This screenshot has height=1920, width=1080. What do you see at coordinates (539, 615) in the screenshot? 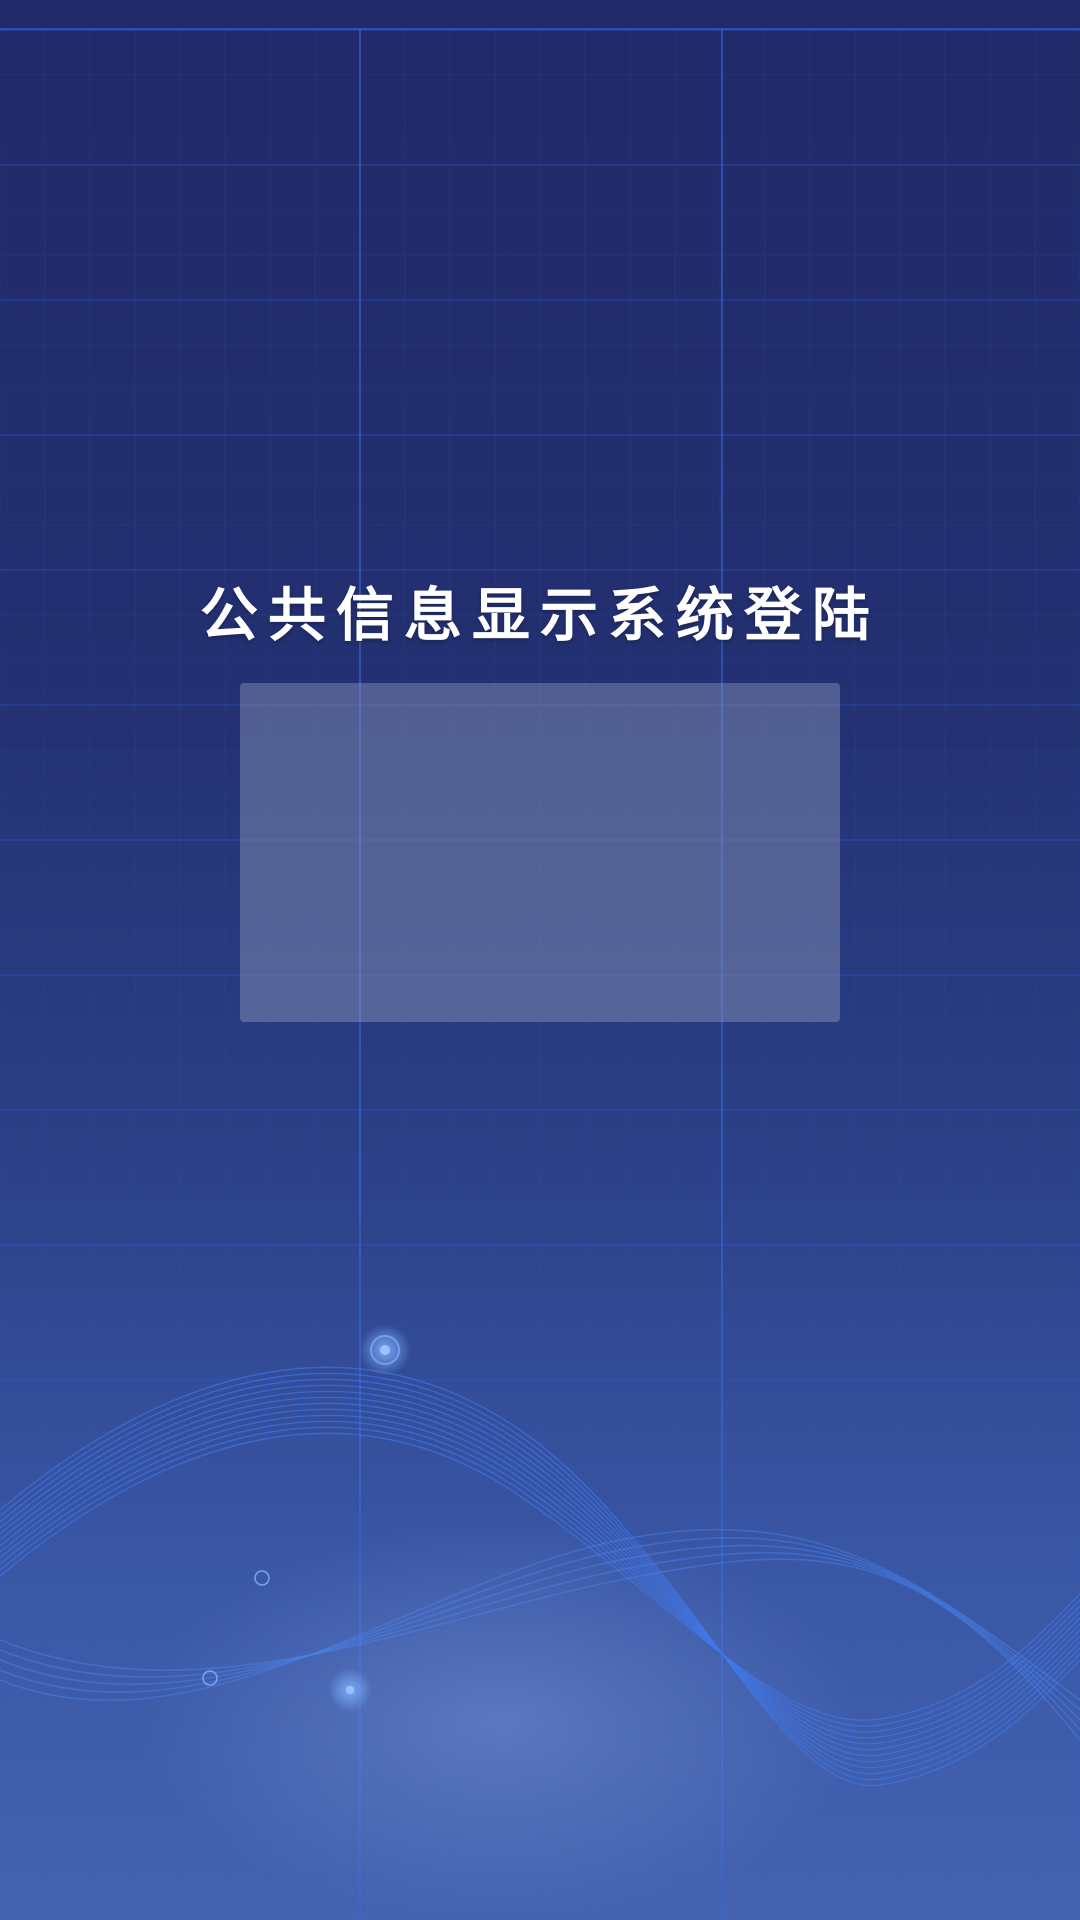
I see `page-title: 公共信息显示系统登陆` at bounding box center [539, 615].